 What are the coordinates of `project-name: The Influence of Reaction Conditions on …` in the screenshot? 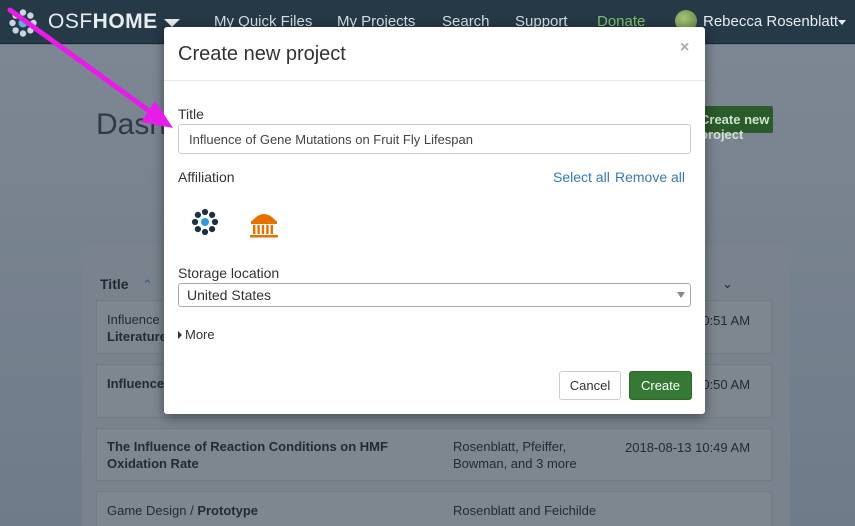 It's located at (247, 455).